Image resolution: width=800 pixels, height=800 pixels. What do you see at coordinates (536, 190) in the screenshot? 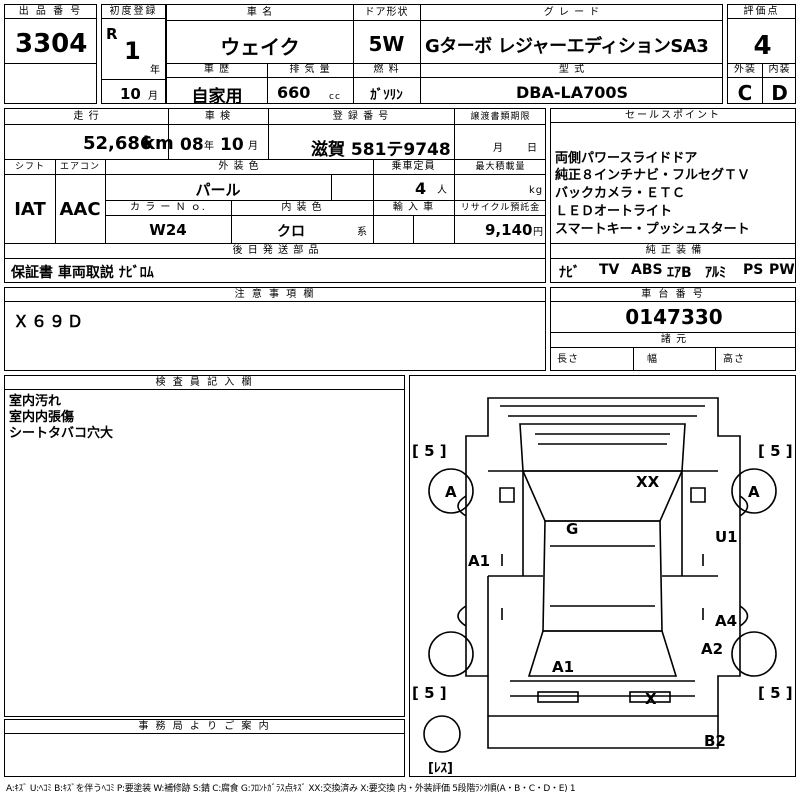
I see `max-load-unit: kg` at bounding box center [536, 190].